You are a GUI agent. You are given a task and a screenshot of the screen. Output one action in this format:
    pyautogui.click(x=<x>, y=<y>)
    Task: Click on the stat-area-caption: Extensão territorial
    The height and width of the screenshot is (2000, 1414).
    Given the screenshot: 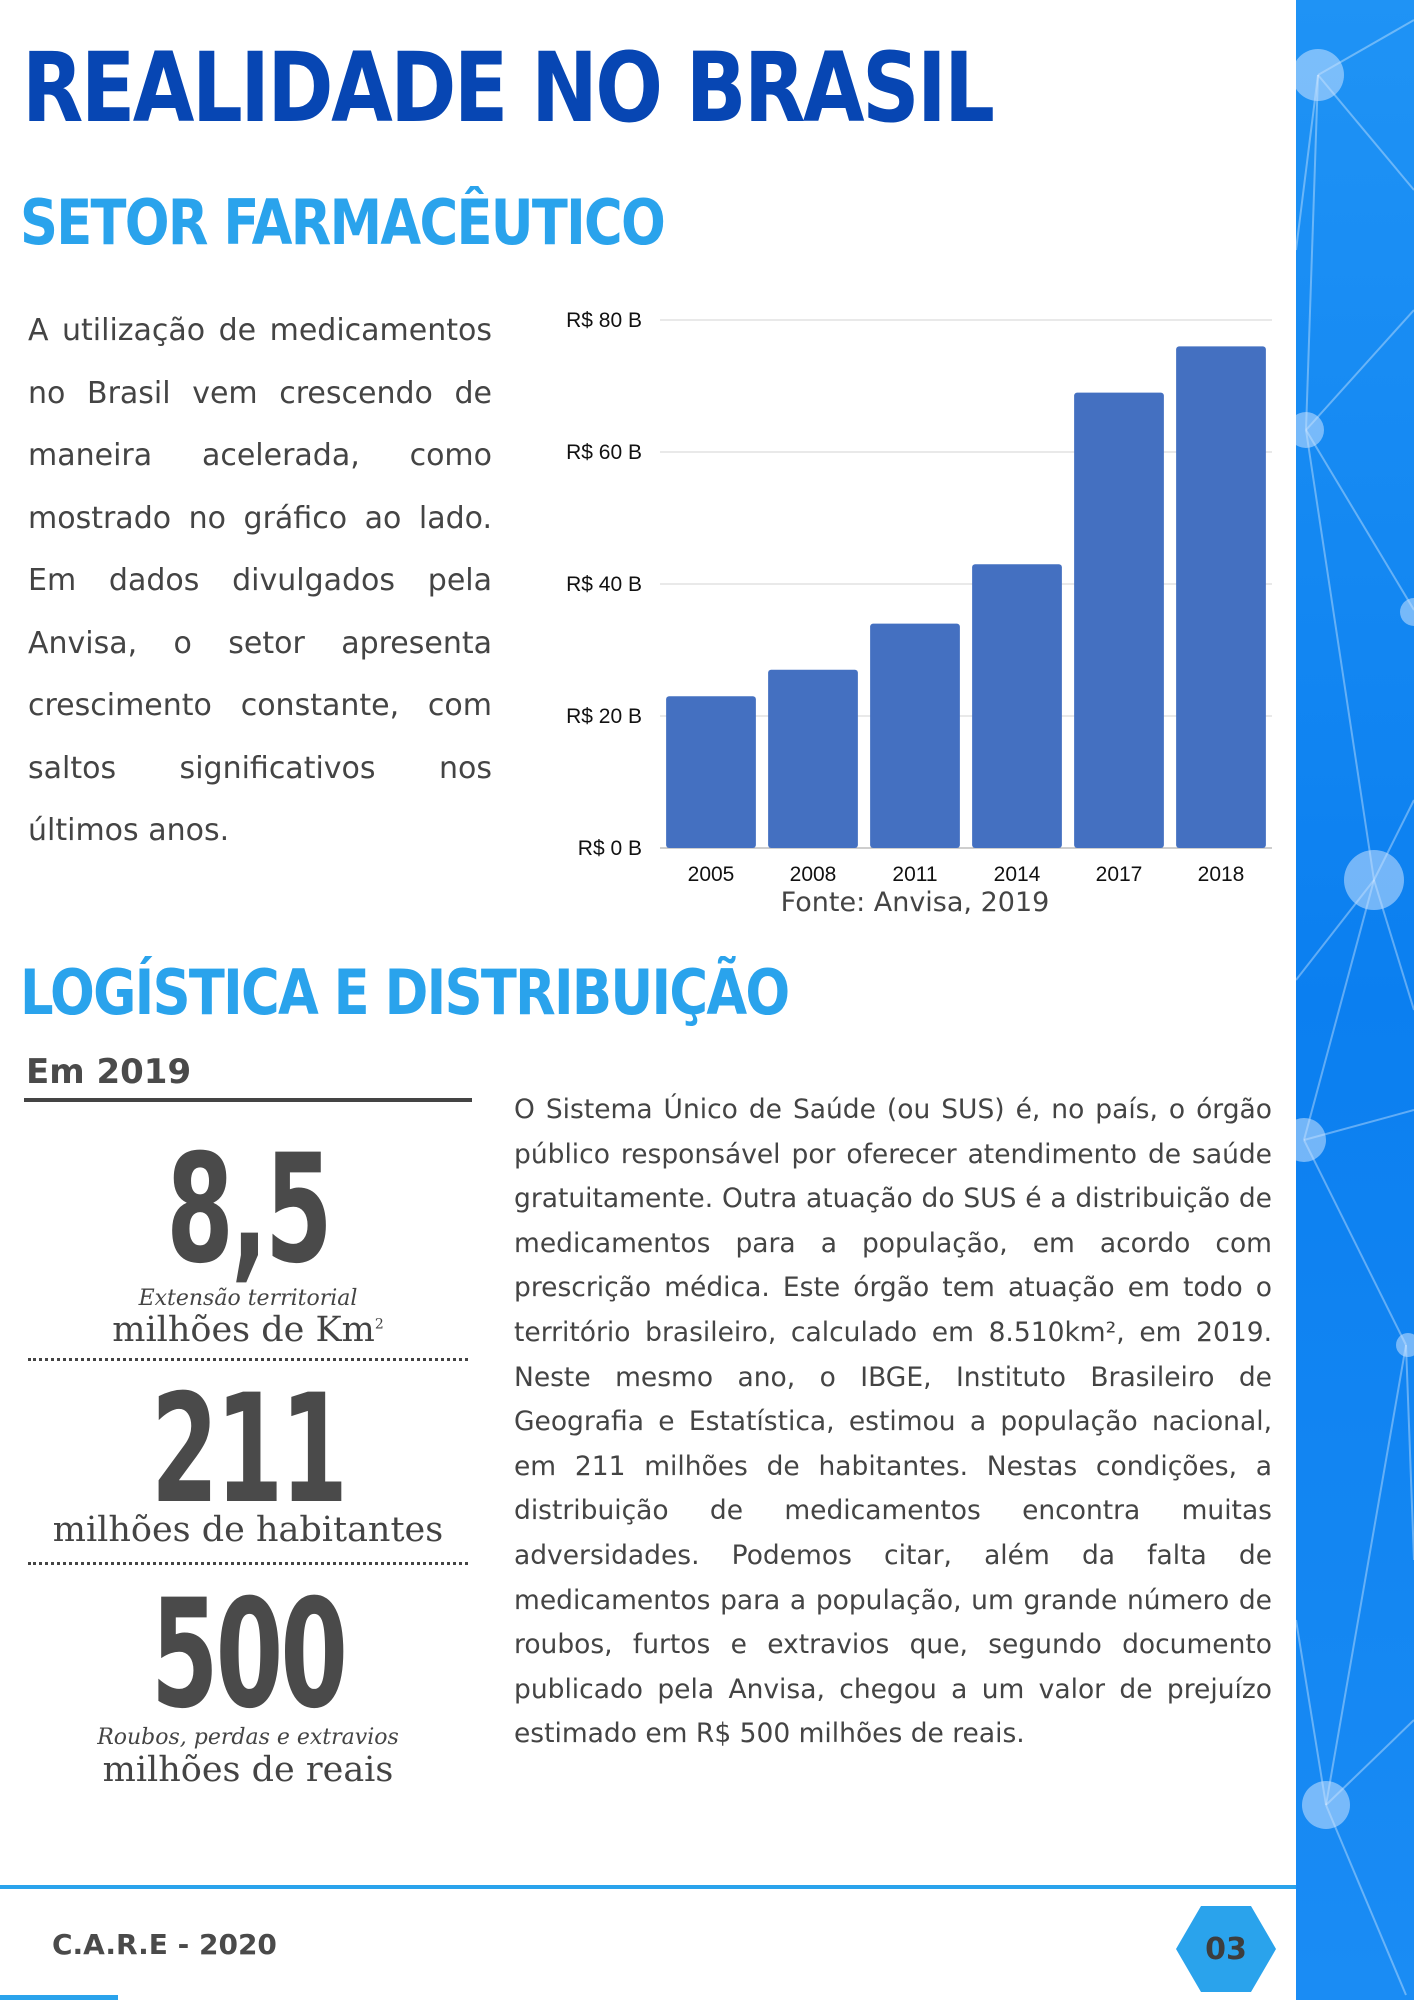 What is the action you would take?
    pyautogui.click(x=248, y=1298)
    